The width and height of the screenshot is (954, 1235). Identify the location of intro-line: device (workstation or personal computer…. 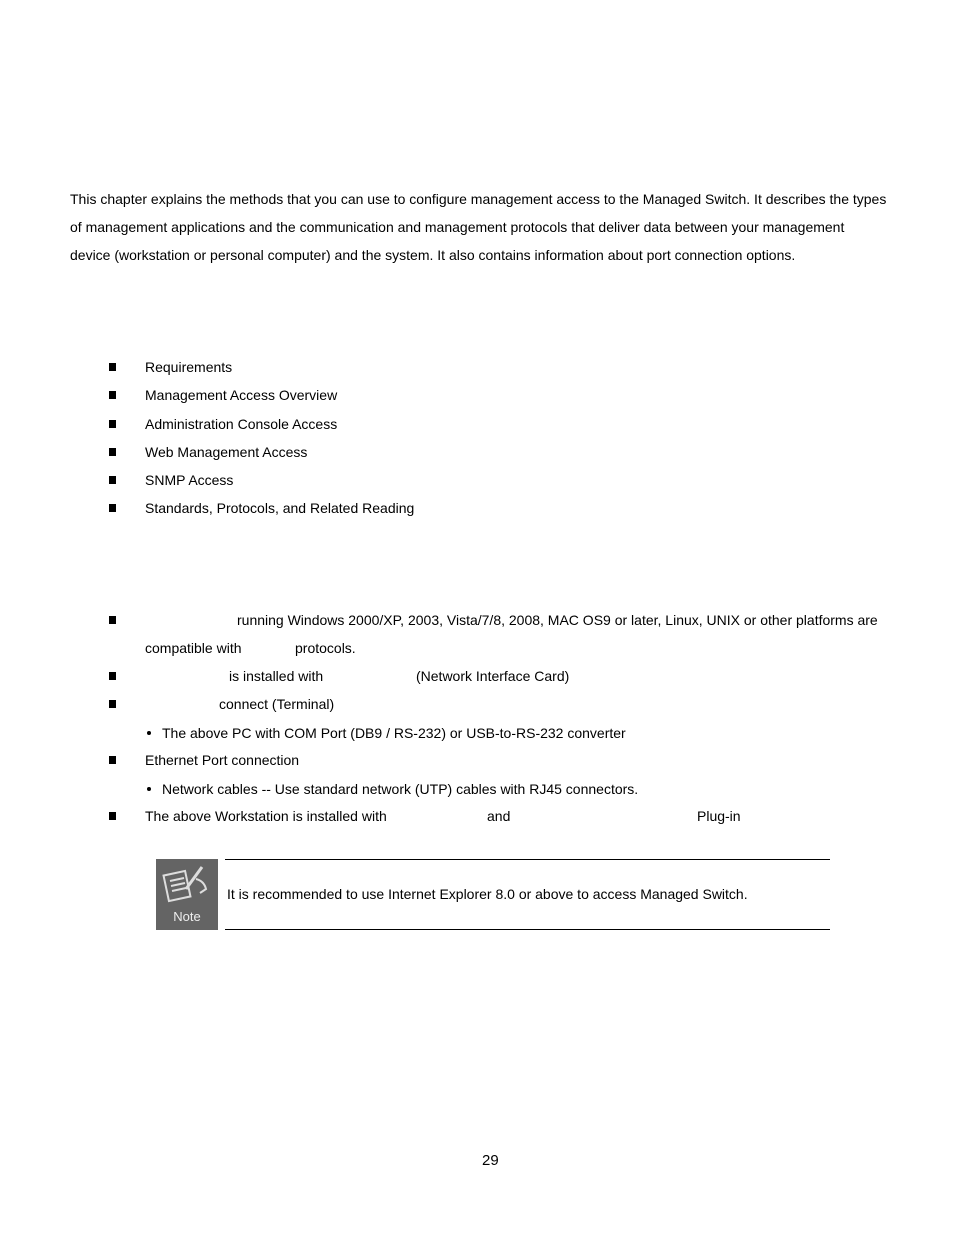
(433, 255).